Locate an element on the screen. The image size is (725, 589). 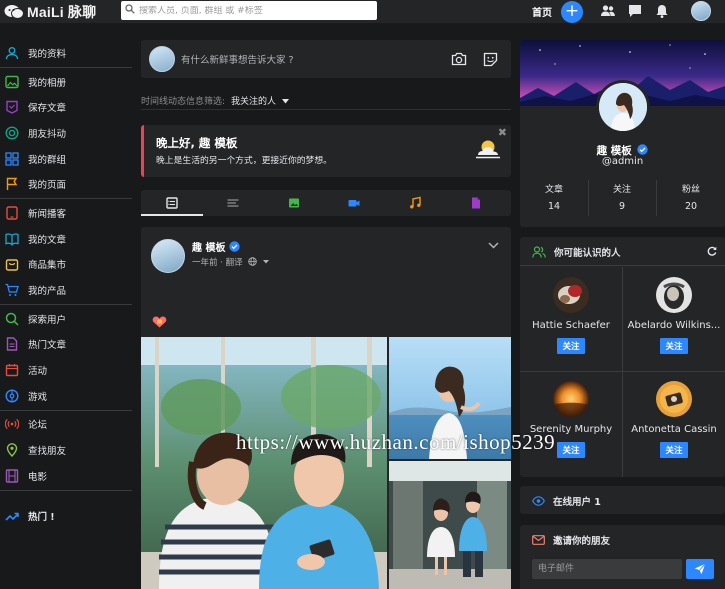
sidebar-item-games: 游戏 is located at coordinates (66, 396).